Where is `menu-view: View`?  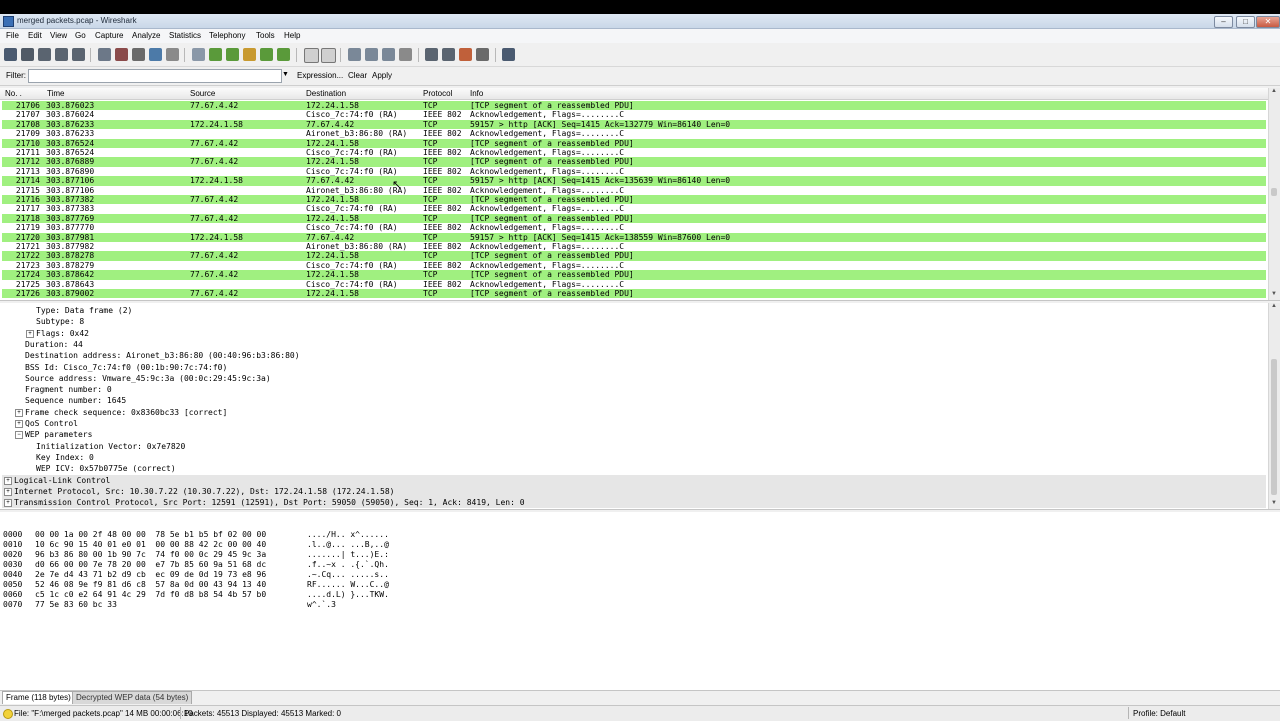 menu-view: View is located at coordinates (58, 35).